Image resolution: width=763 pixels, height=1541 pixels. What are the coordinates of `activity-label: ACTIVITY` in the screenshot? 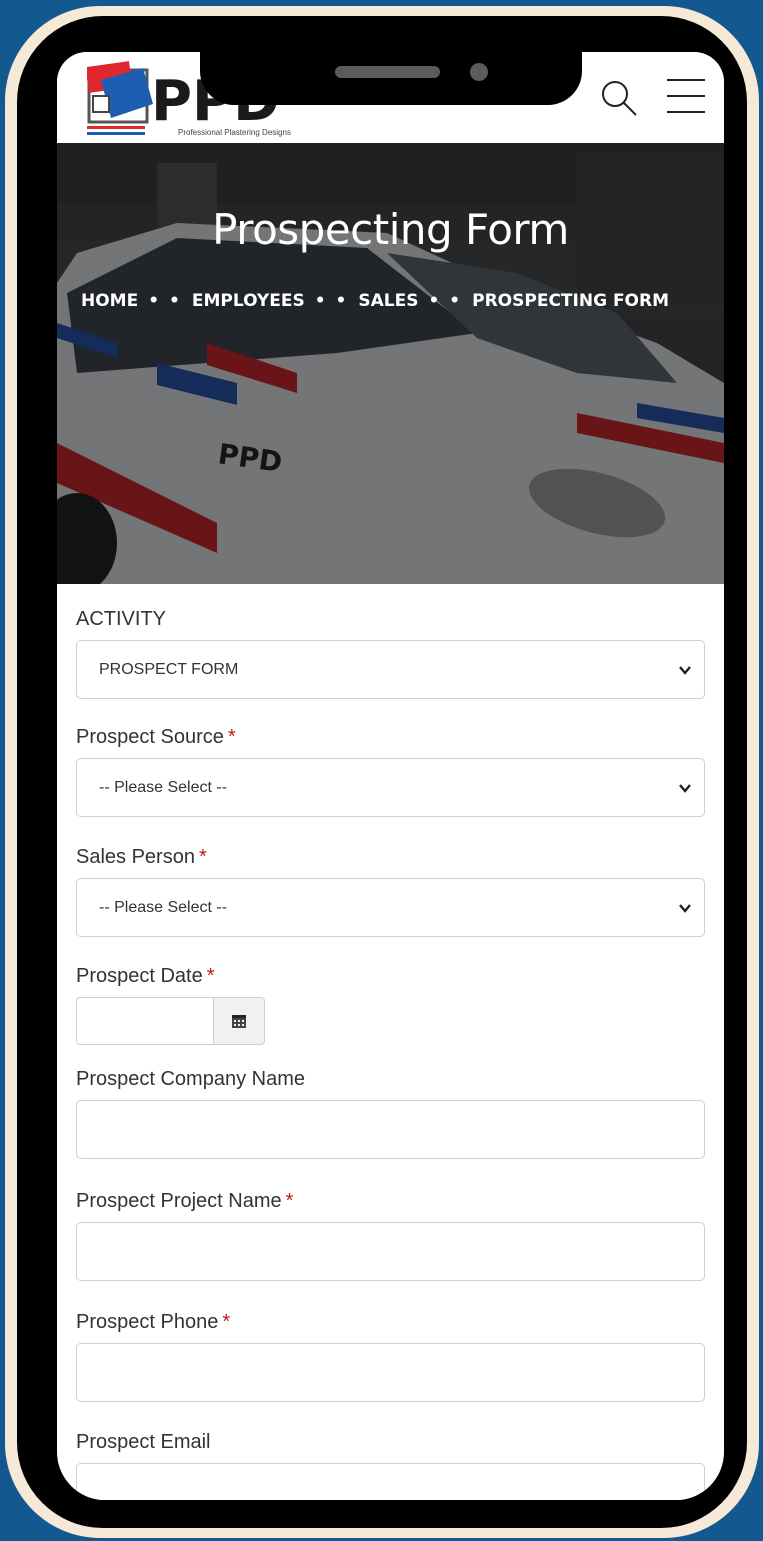 It's located at (121, 619).